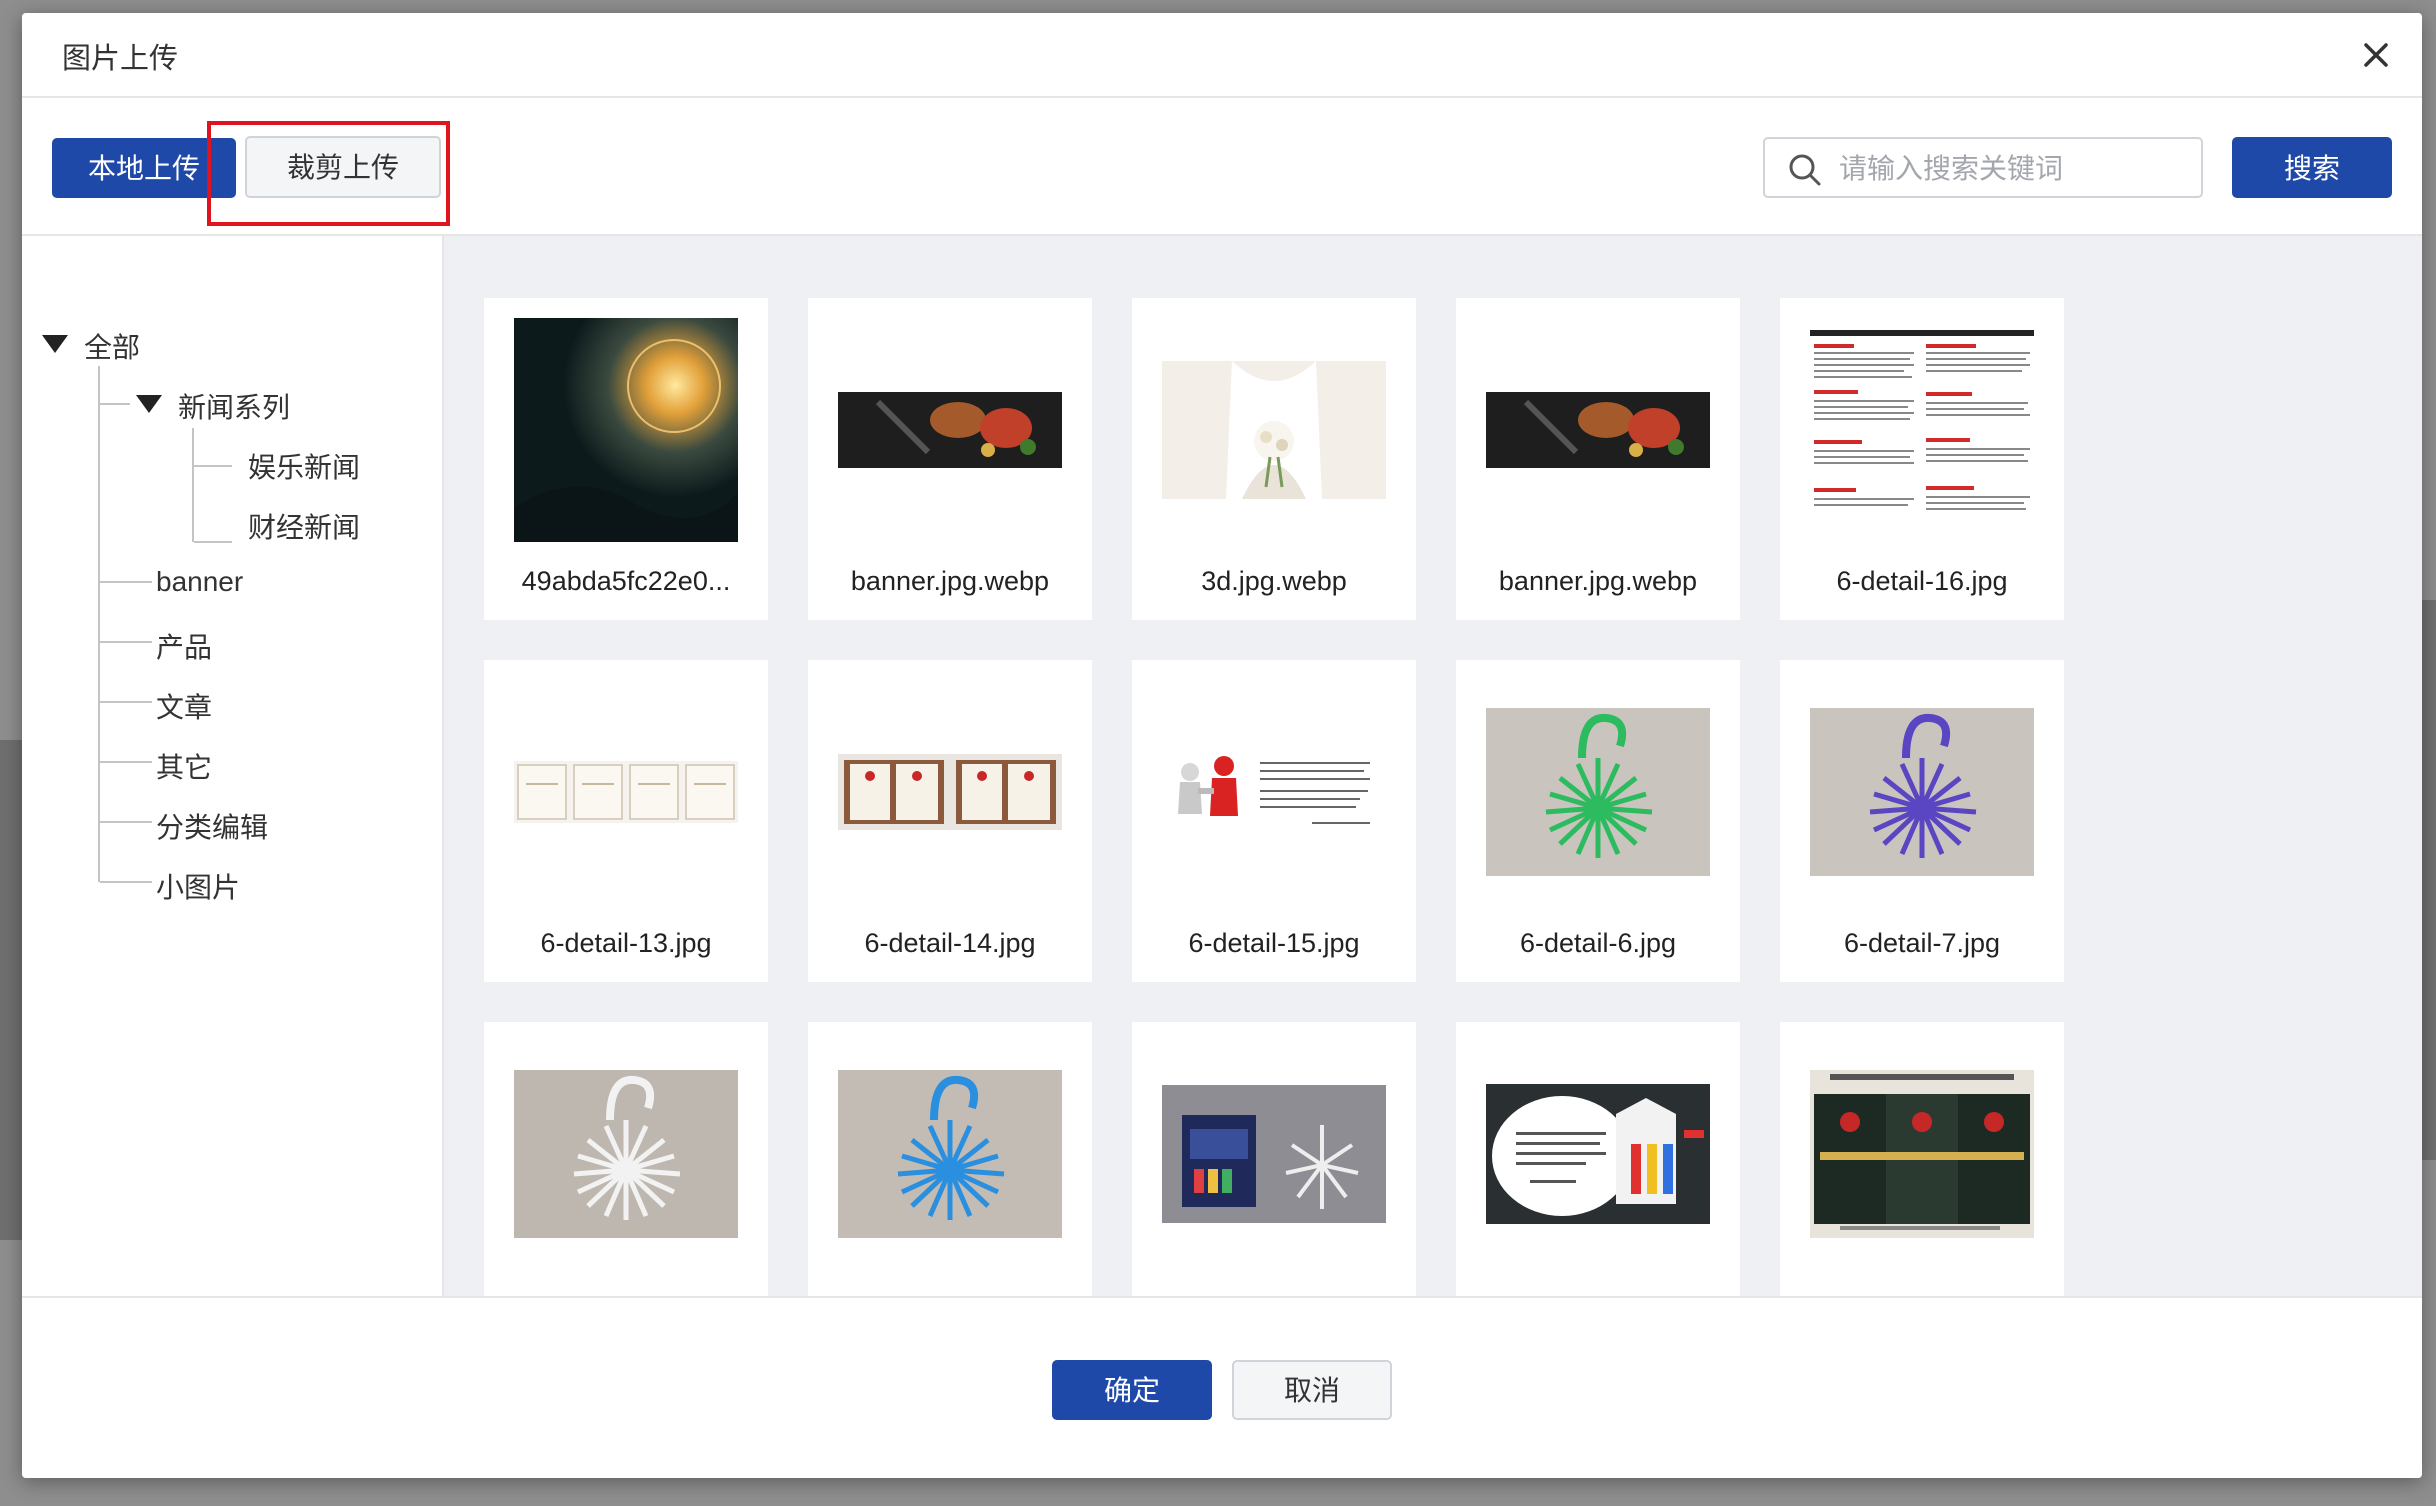 The width and height of the screenshot is (2436, 1506). I want to click on image-card: 6-detail-14.jpg, so click(950, 821).